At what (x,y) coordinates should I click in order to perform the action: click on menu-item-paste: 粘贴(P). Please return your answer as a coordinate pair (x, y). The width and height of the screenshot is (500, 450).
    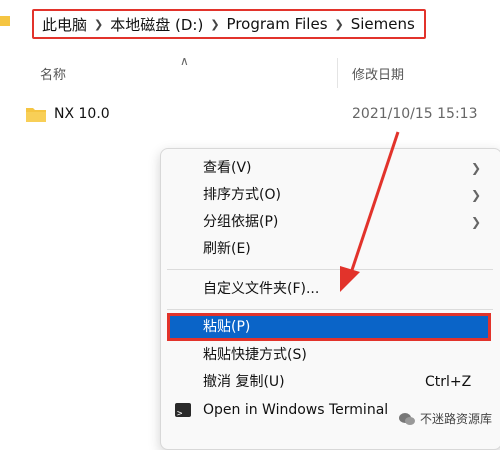
    Looking at the image, I should click on (329, 327).